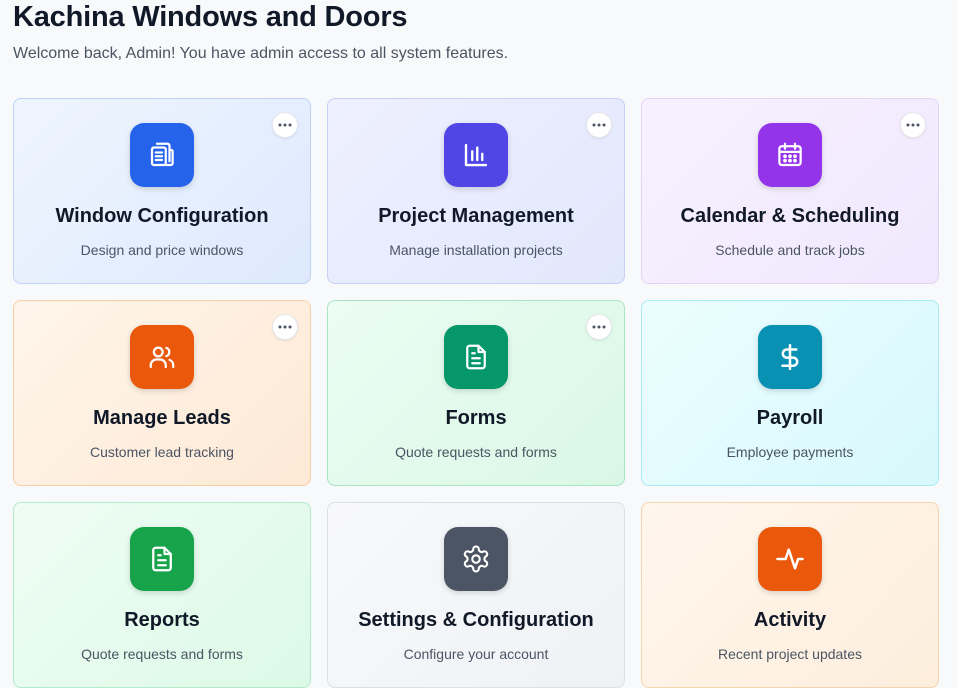 This screenshot has width=958, height=688. I want to click on card-reports: Reports Quote requests and forms, so click(162, 595).